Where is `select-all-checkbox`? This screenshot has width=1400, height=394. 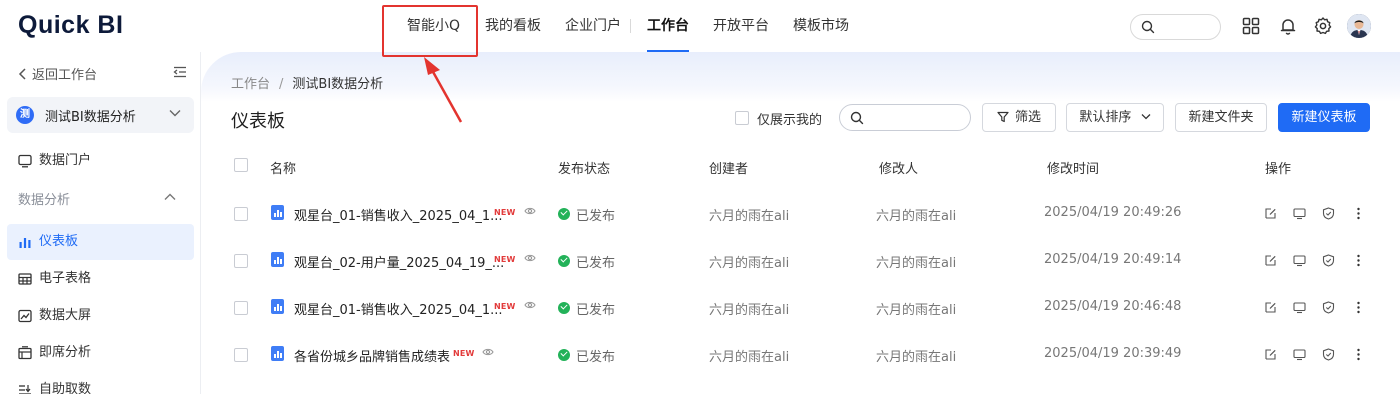
select-all-checkbox is located at coordinates (241, 165).